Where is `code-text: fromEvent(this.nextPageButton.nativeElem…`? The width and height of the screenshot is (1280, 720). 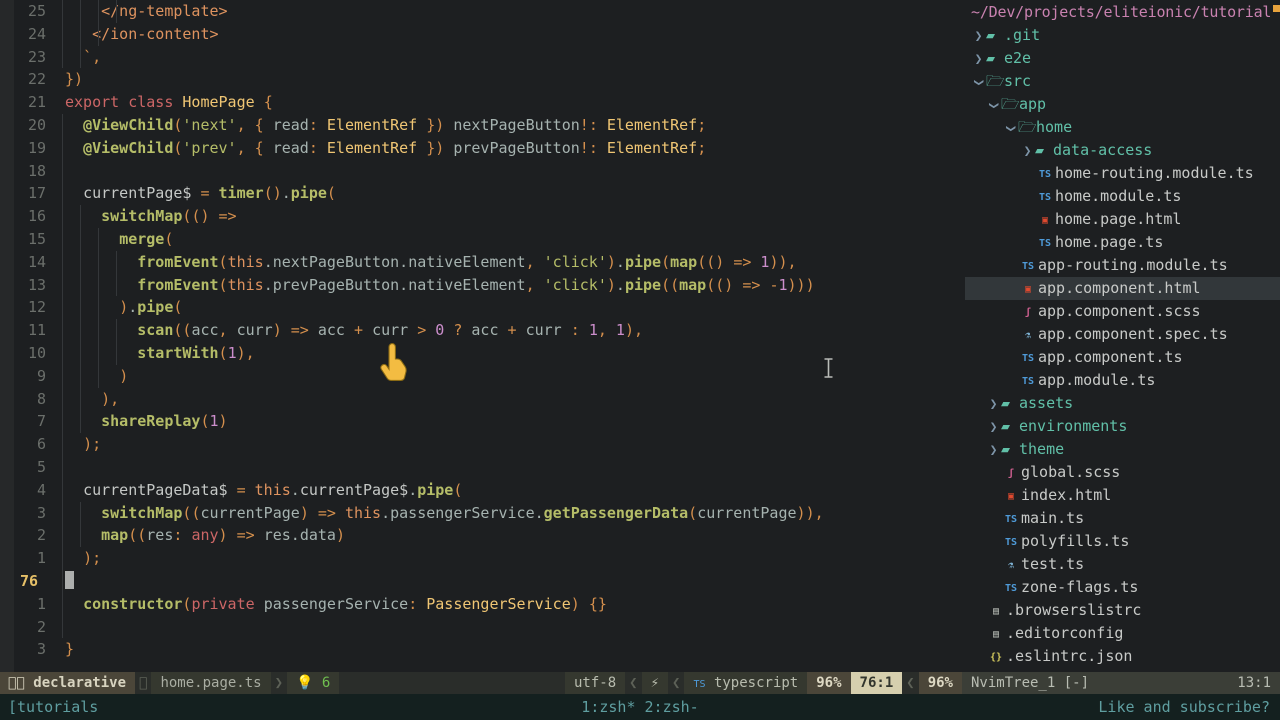 code-text: fromEvent(this.nextPageButton.nativeElem… is located at coordinates (421, 262).